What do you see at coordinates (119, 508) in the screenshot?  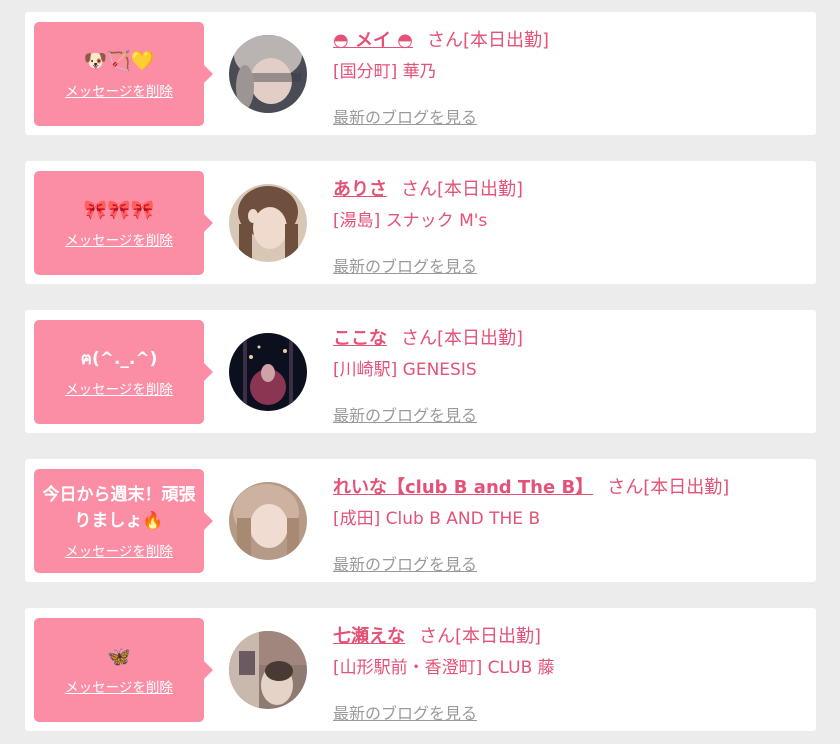 I see `message-text: 今日から週末！頑張りましょ🔥` at bounding box center [119, 508].